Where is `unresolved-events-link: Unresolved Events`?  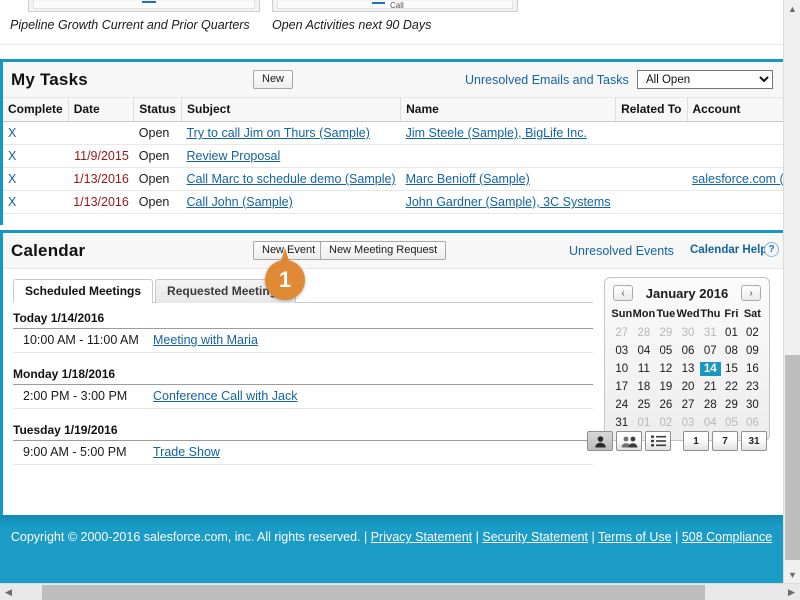 unresolved-events-link: Unresolved Events is located at coordinates (621, 251).